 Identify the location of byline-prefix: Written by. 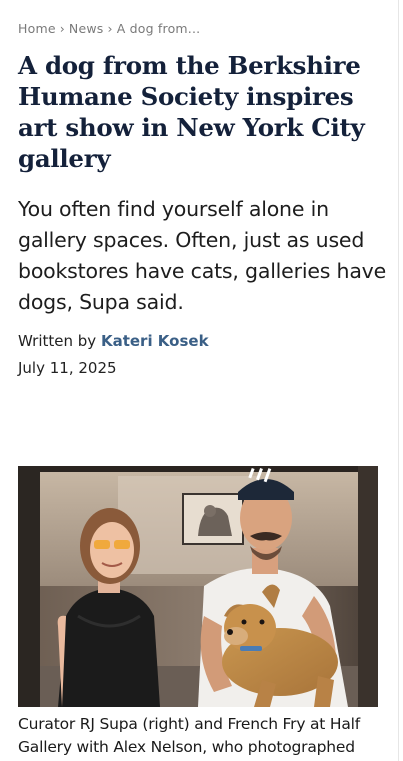
(57, 341).